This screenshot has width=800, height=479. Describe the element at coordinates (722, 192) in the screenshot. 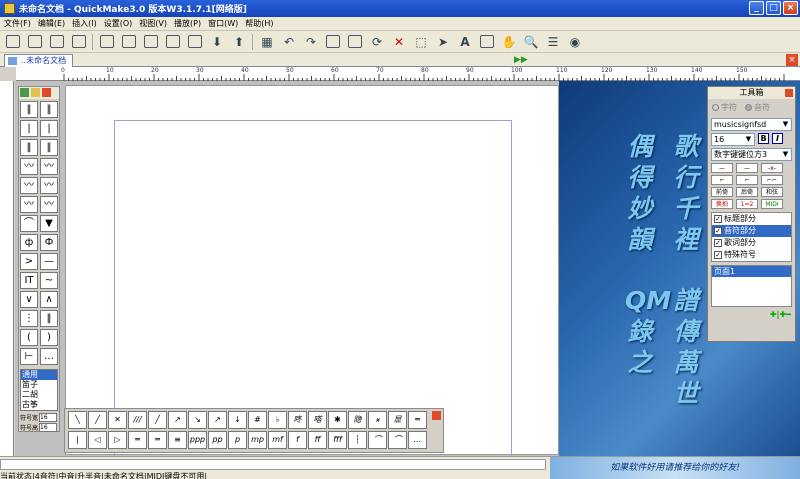

I see `grace-before-button: 前倚` at that location.